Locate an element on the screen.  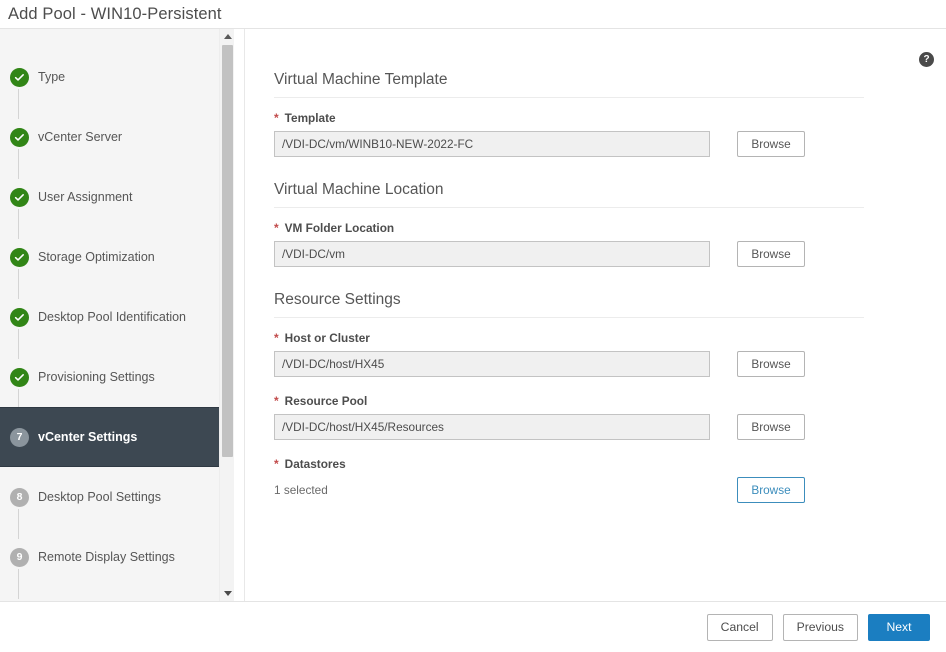
sidebar-step-label: Provisioning Settings is located at coordinates (96, 377).